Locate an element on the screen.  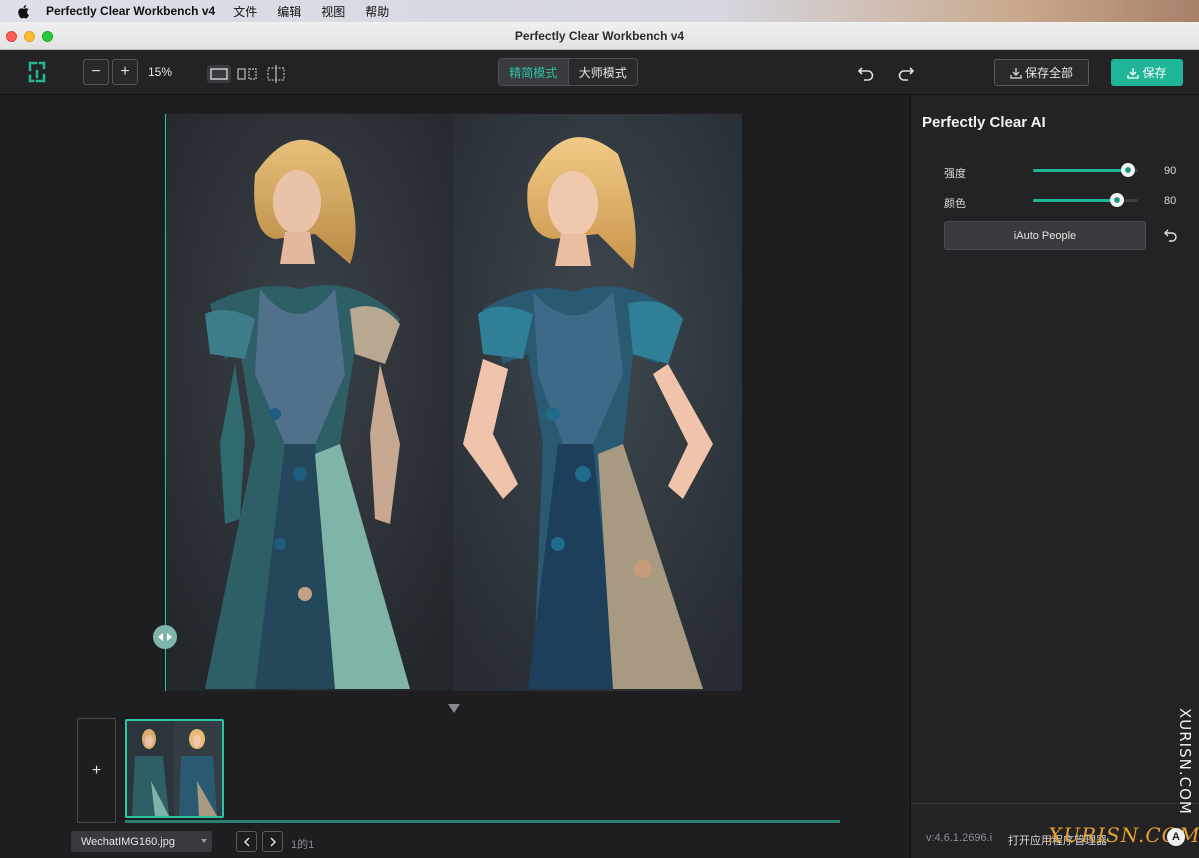
previous-image-button is located at coordinates (246, 841).